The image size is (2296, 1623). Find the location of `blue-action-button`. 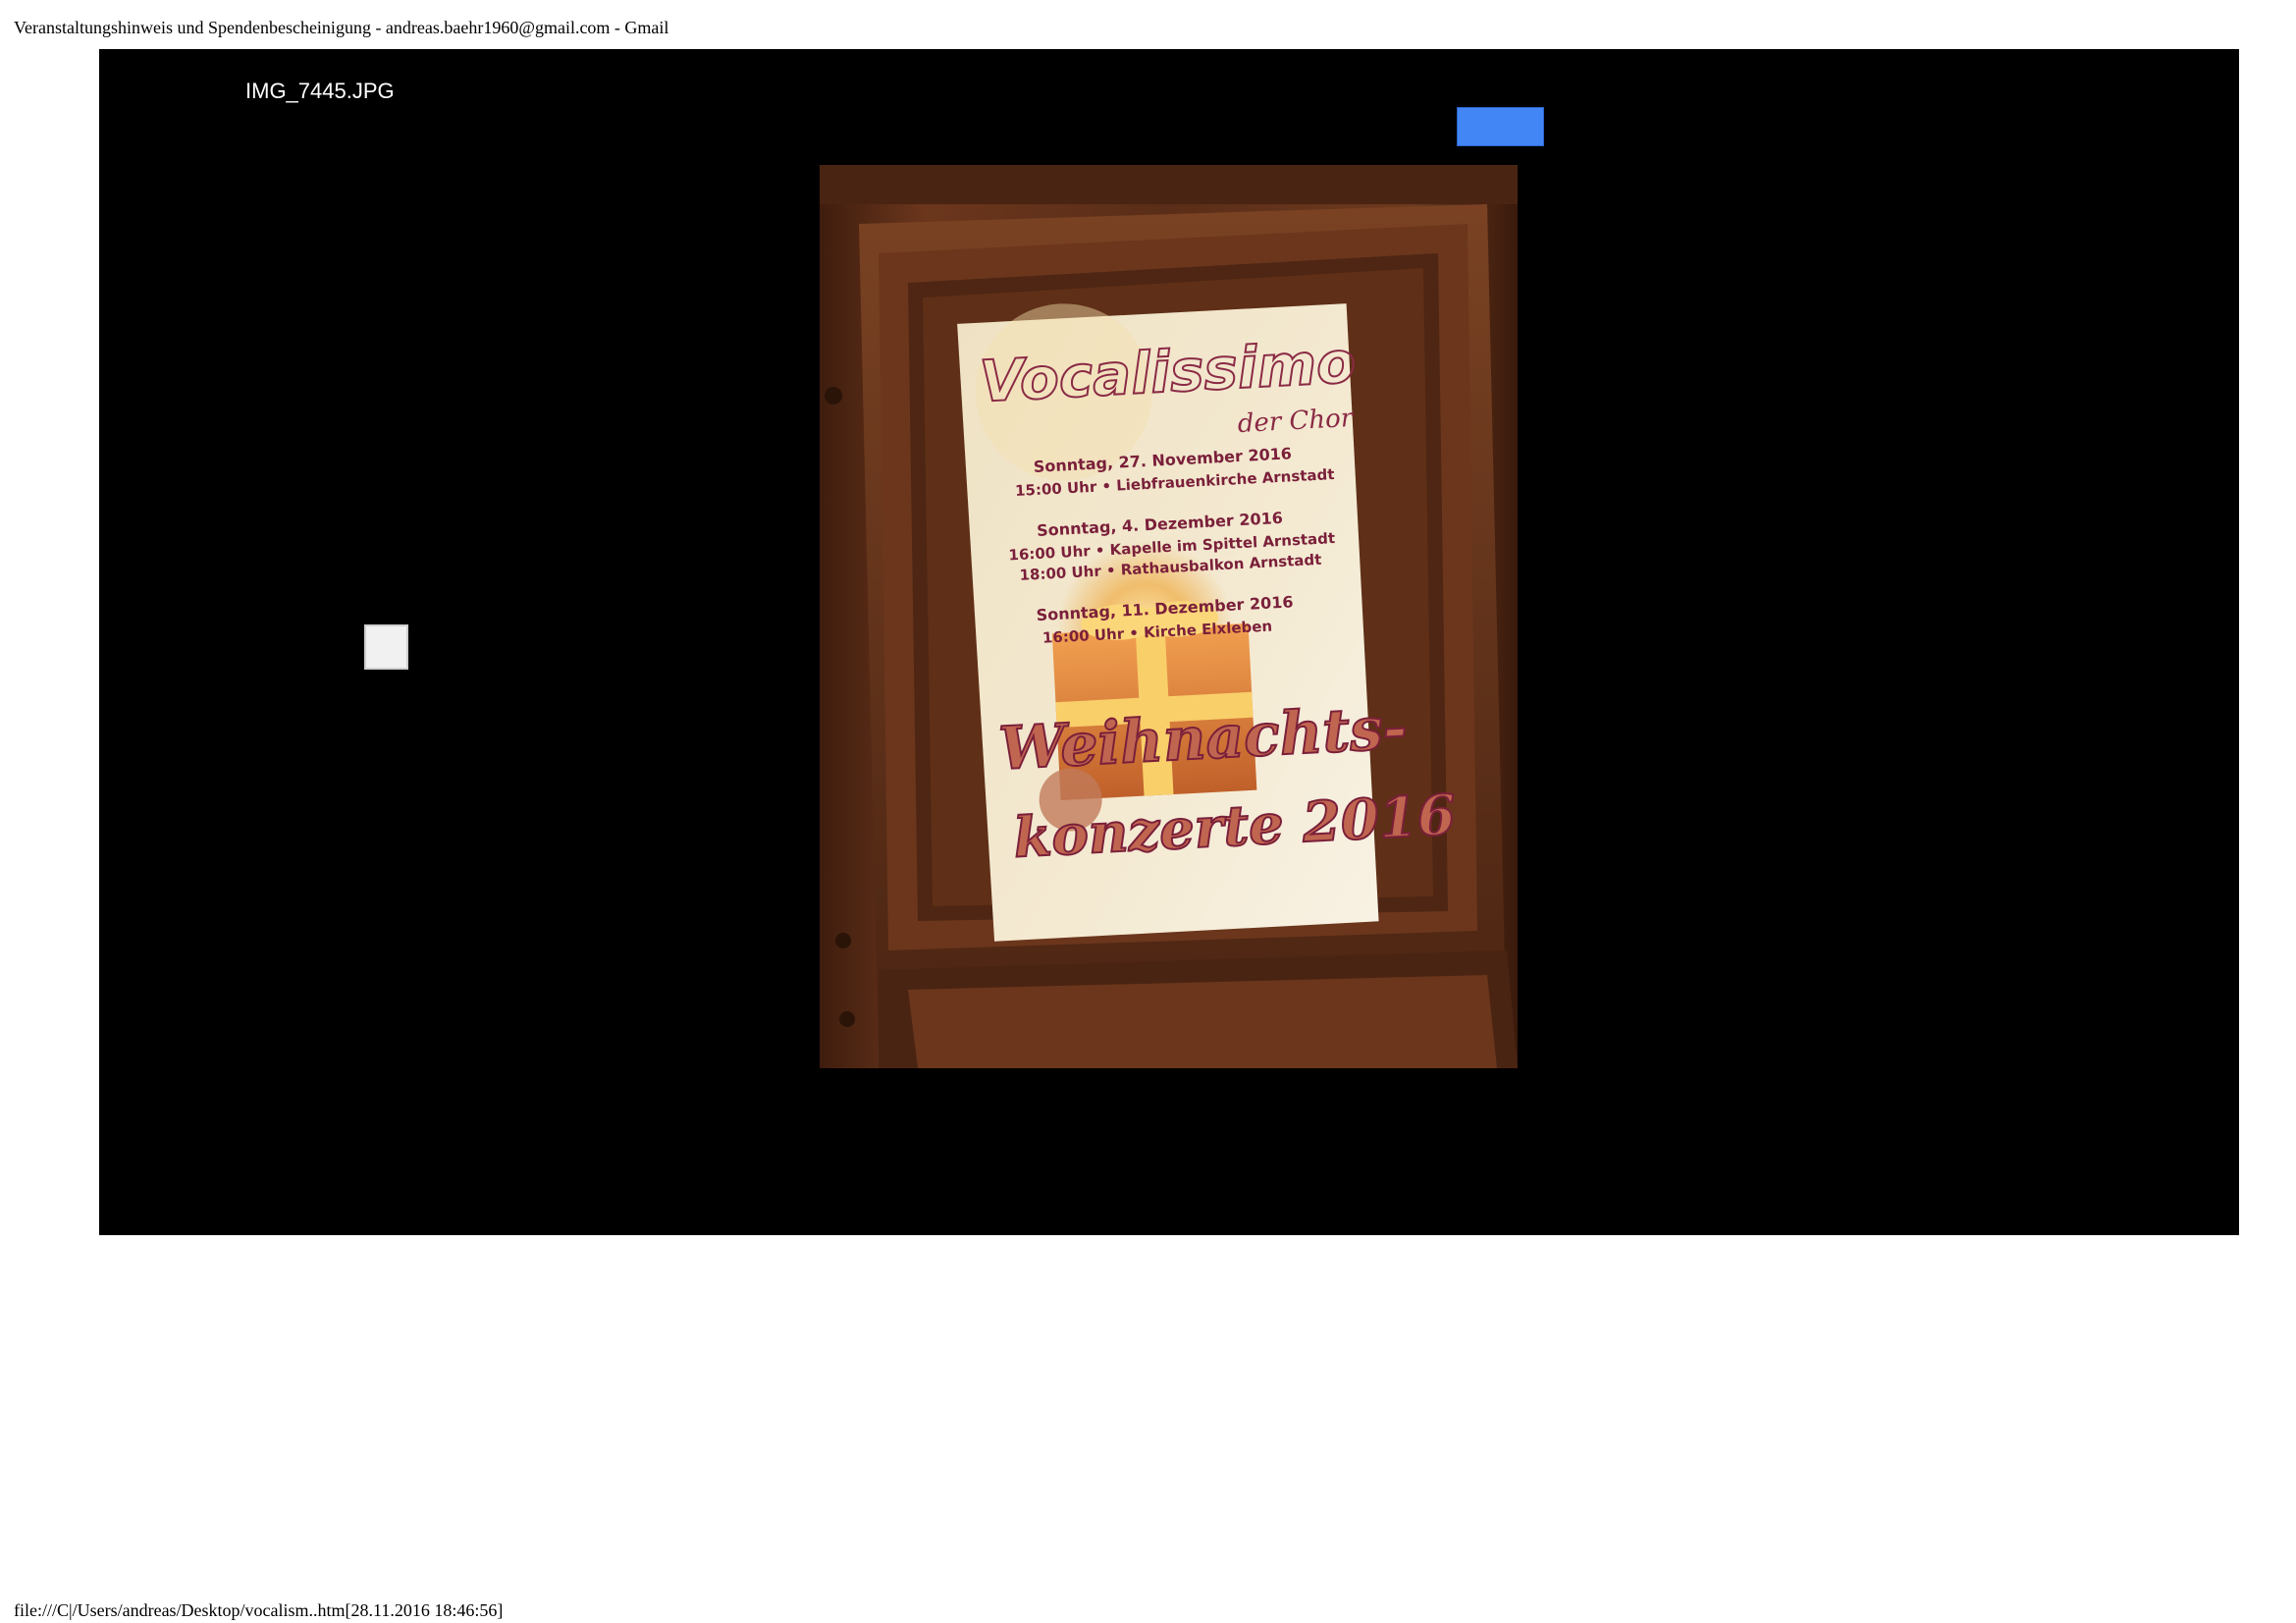

blue-action-button is located at coordinates (1500, 126).